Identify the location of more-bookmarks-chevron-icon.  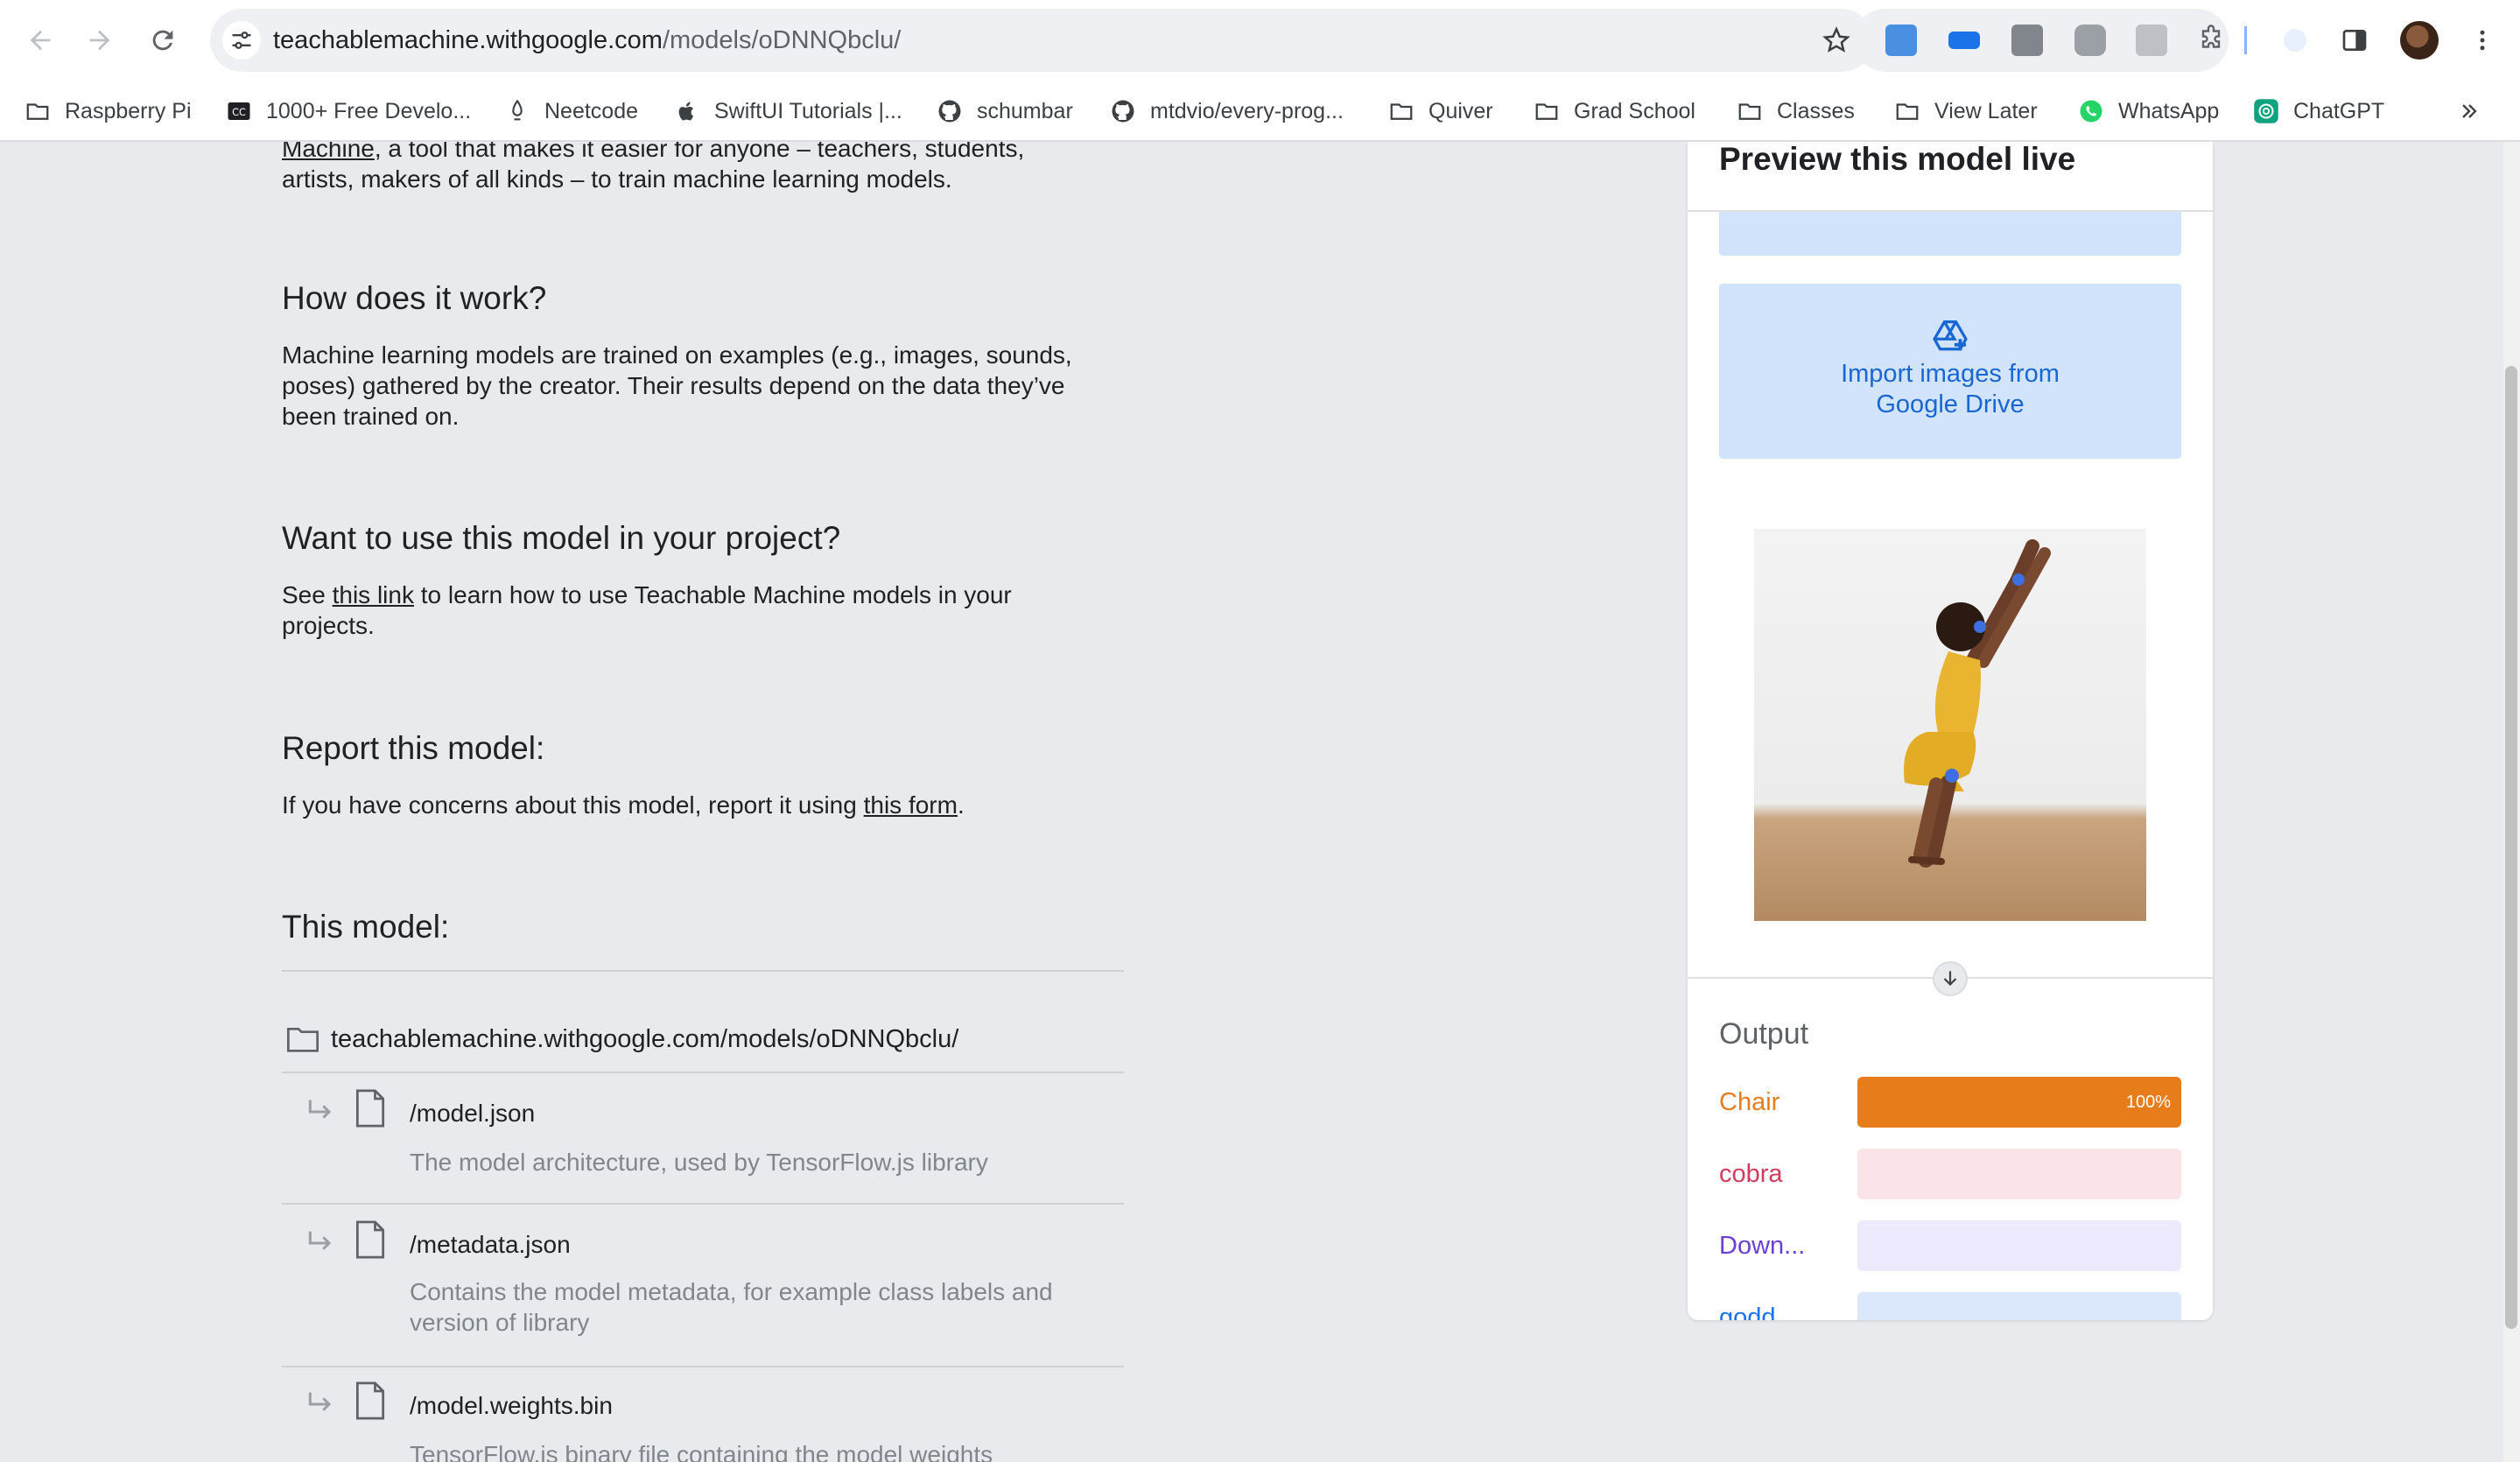
(2469, 112).